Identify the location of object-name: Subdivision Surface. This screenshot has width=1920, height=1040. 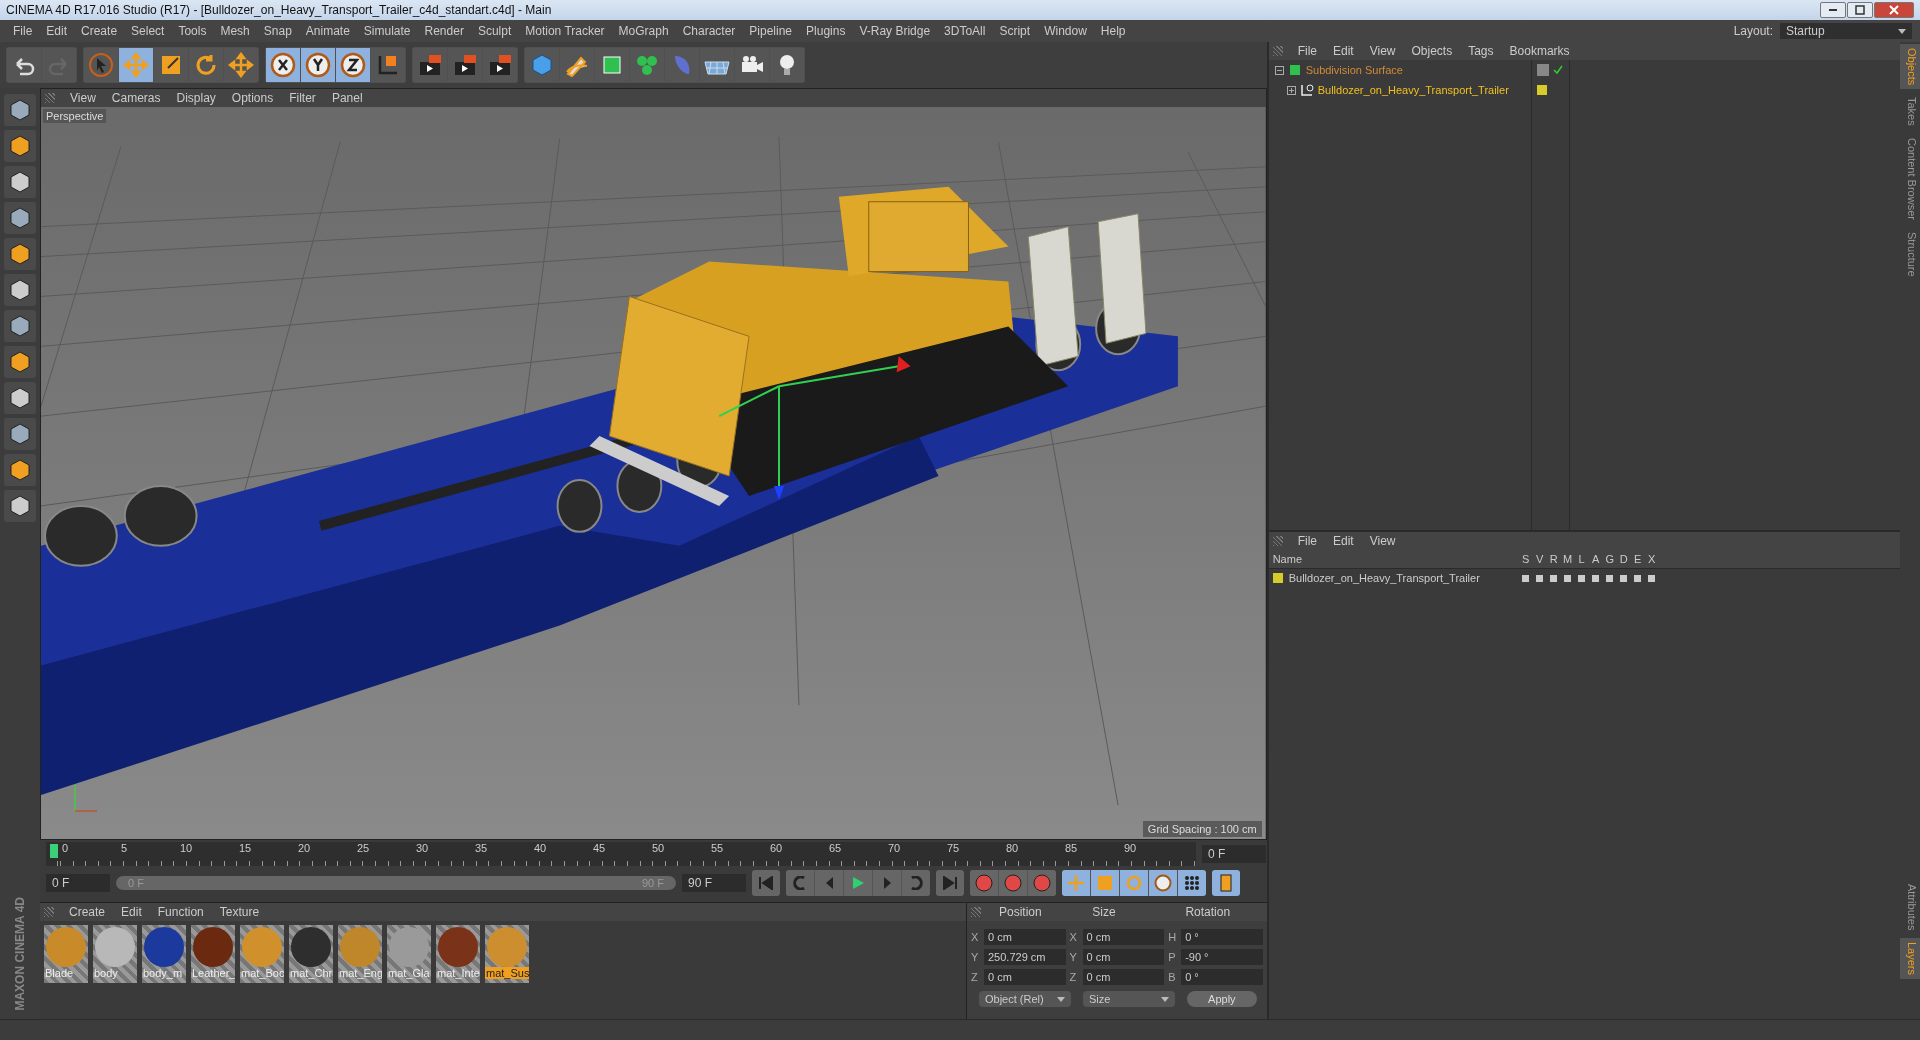
(1354, 70).